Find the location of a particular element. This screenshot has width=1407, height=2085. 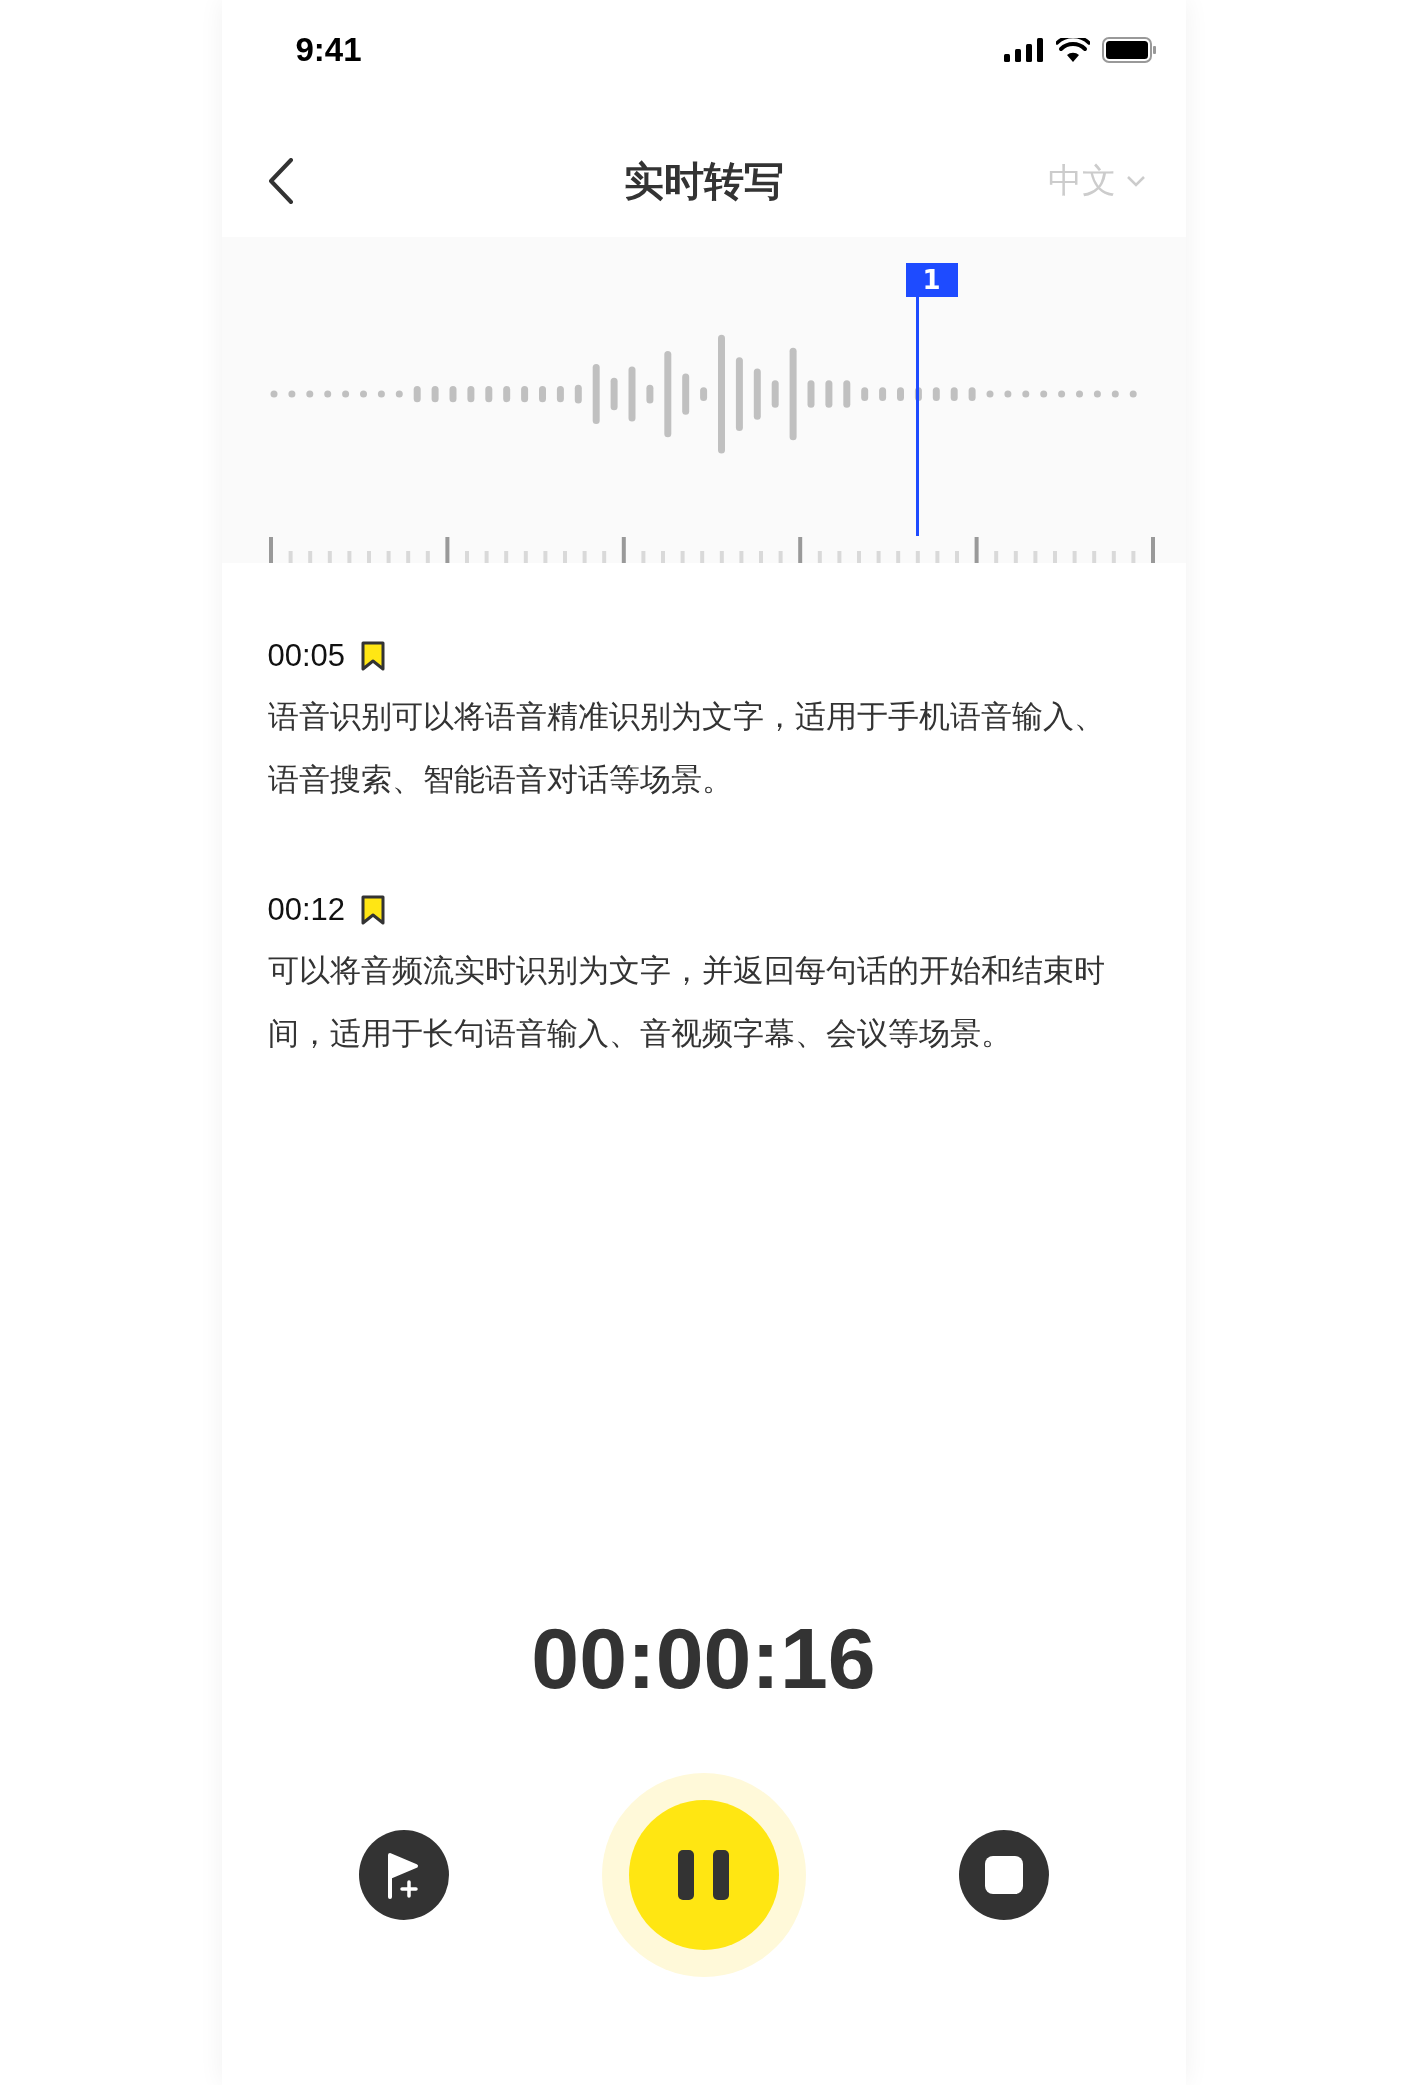

back-icon is located at coordinates (280, 181).